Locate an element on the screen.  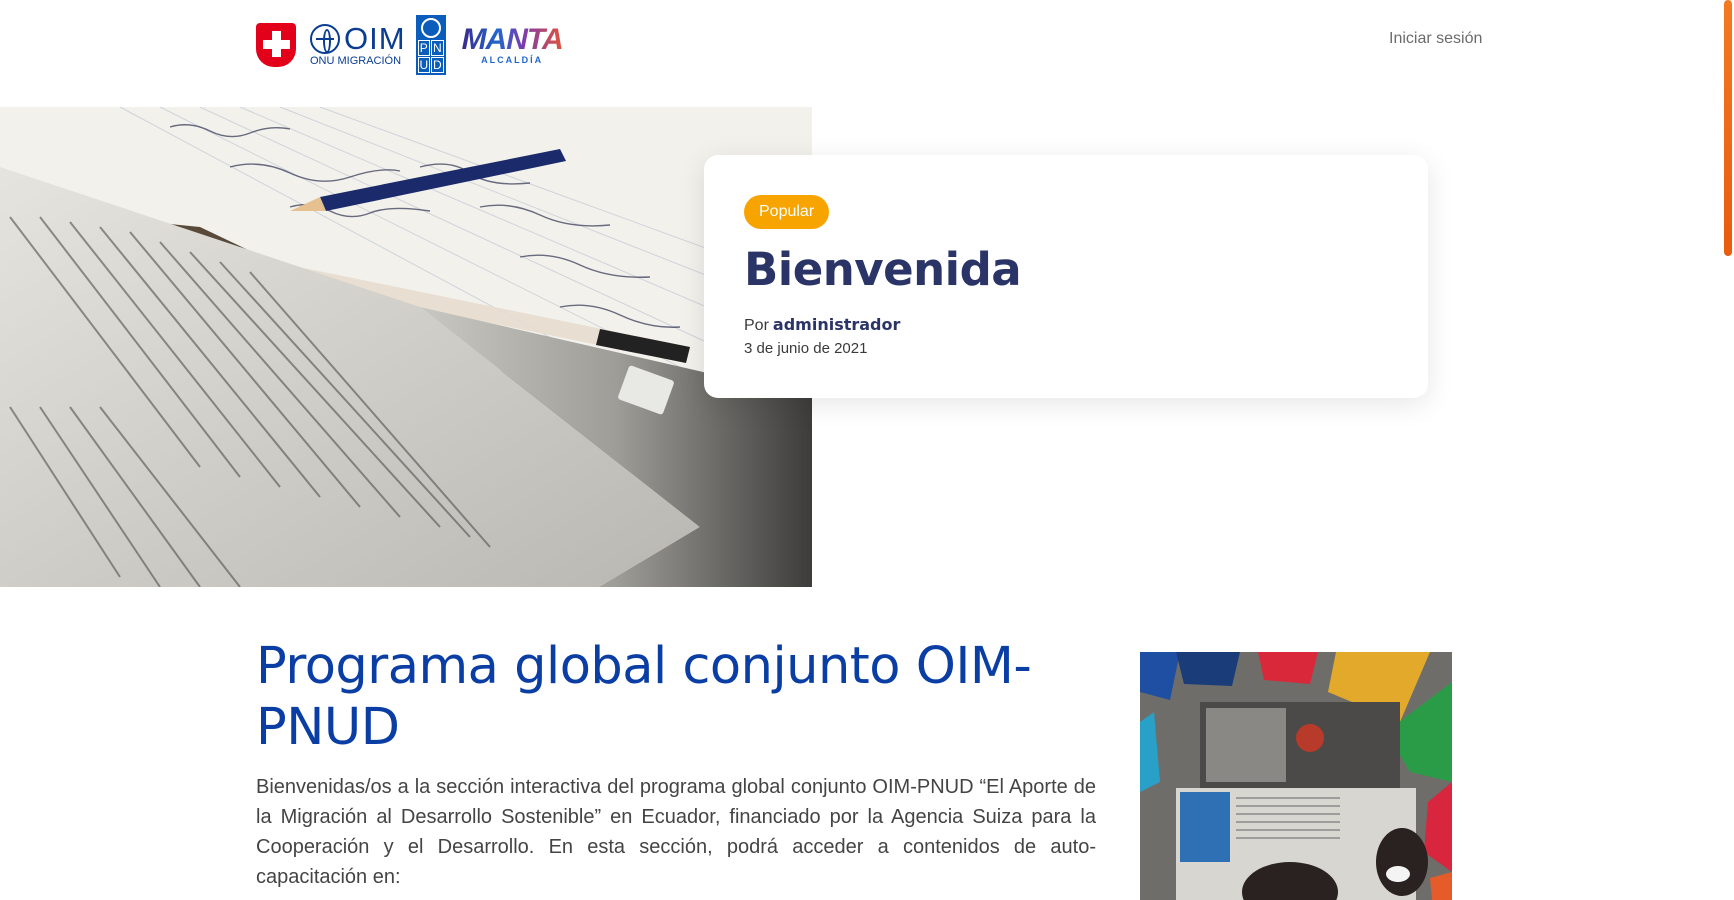
byline-prefix: Por is located at coordinates (756, 325).